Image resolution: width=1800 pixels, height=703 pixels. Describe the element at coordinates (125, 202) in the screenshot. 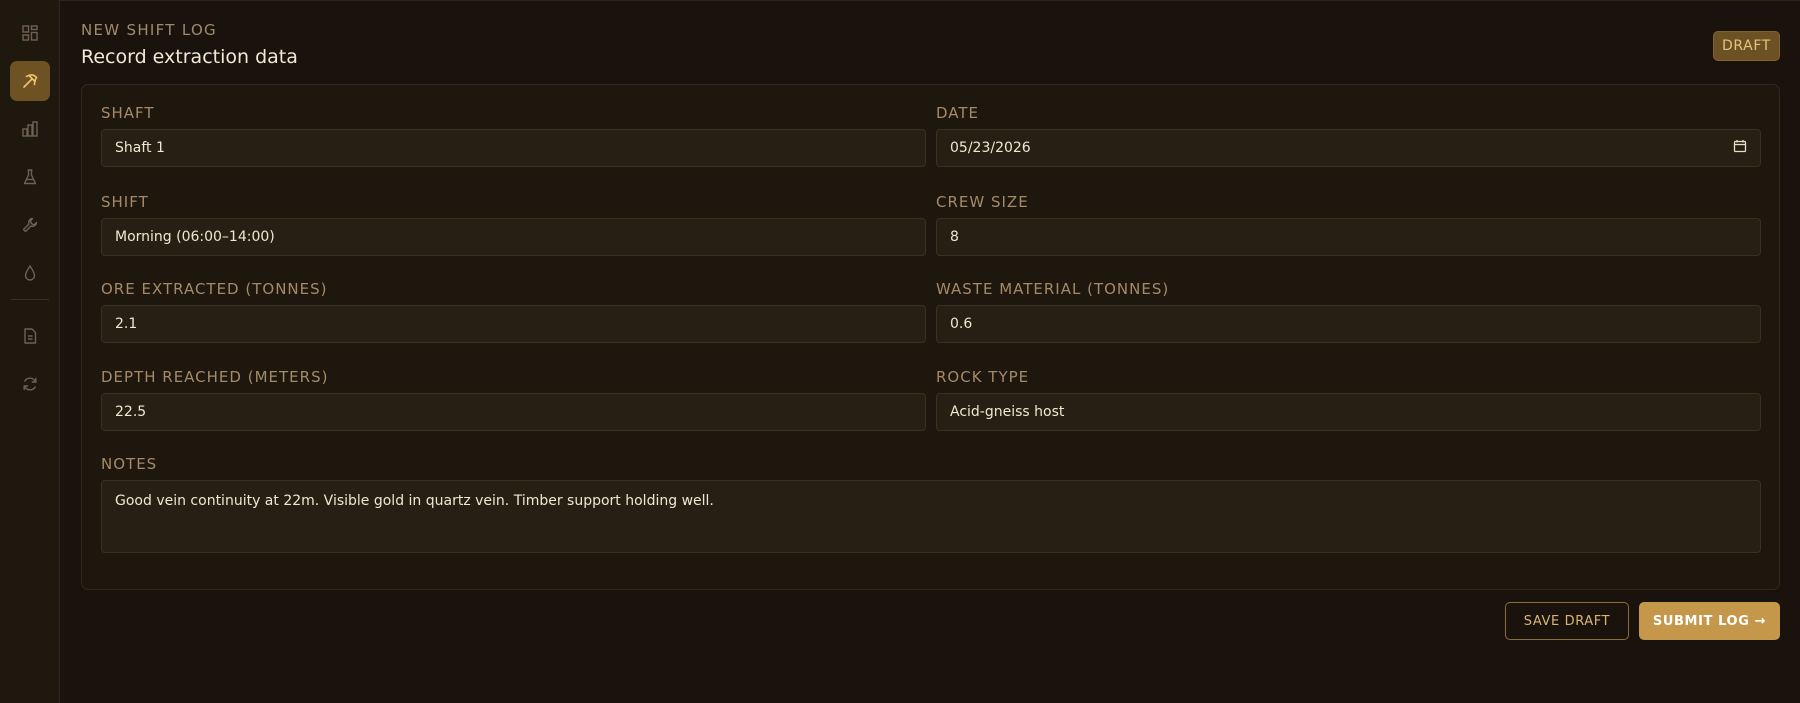

I see `shift-label: SHIFT` at that location.